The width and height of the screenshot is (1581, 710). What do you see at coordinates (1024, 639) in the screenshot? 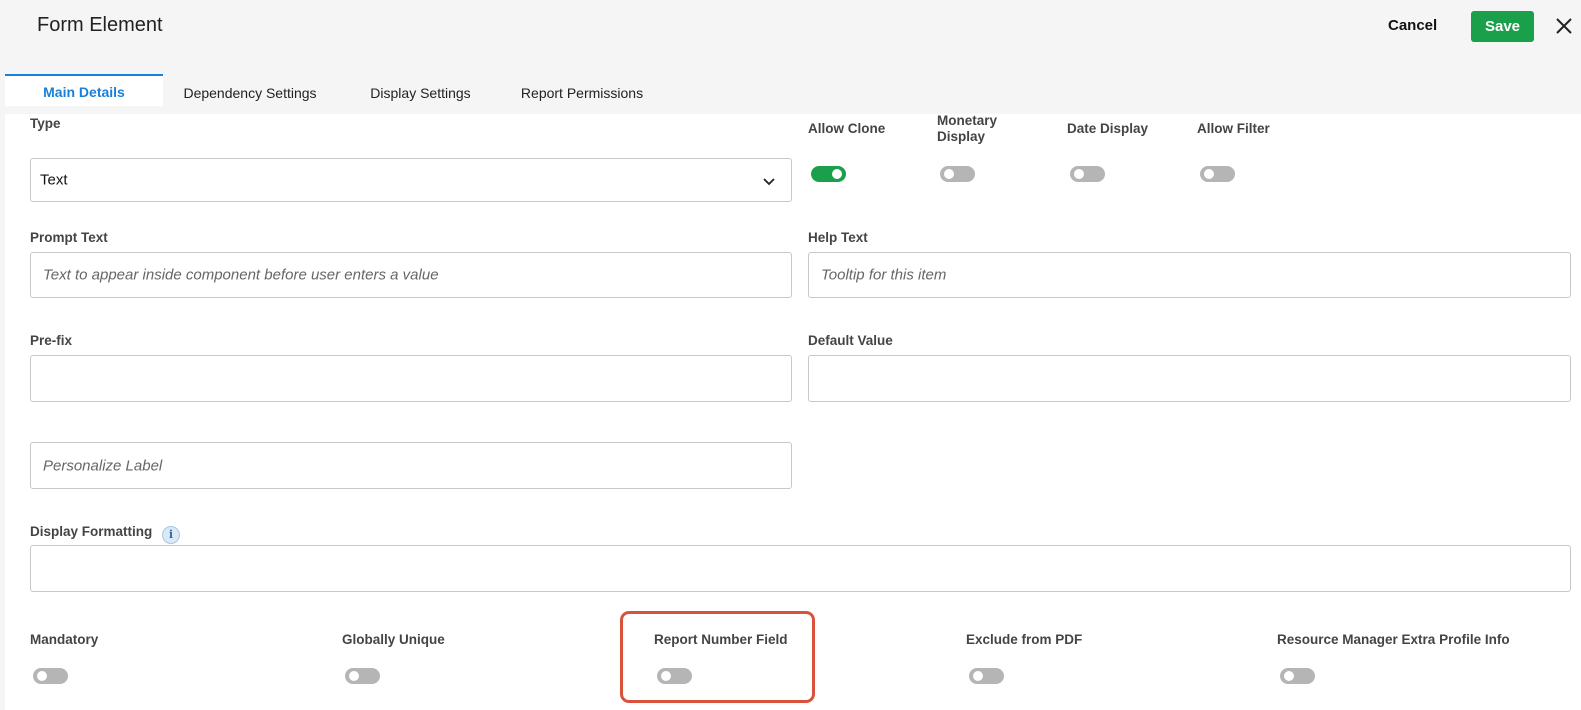
I see `exclude-from-pdf-label: Exclude from PDF` at bounding box center [1024, 639].